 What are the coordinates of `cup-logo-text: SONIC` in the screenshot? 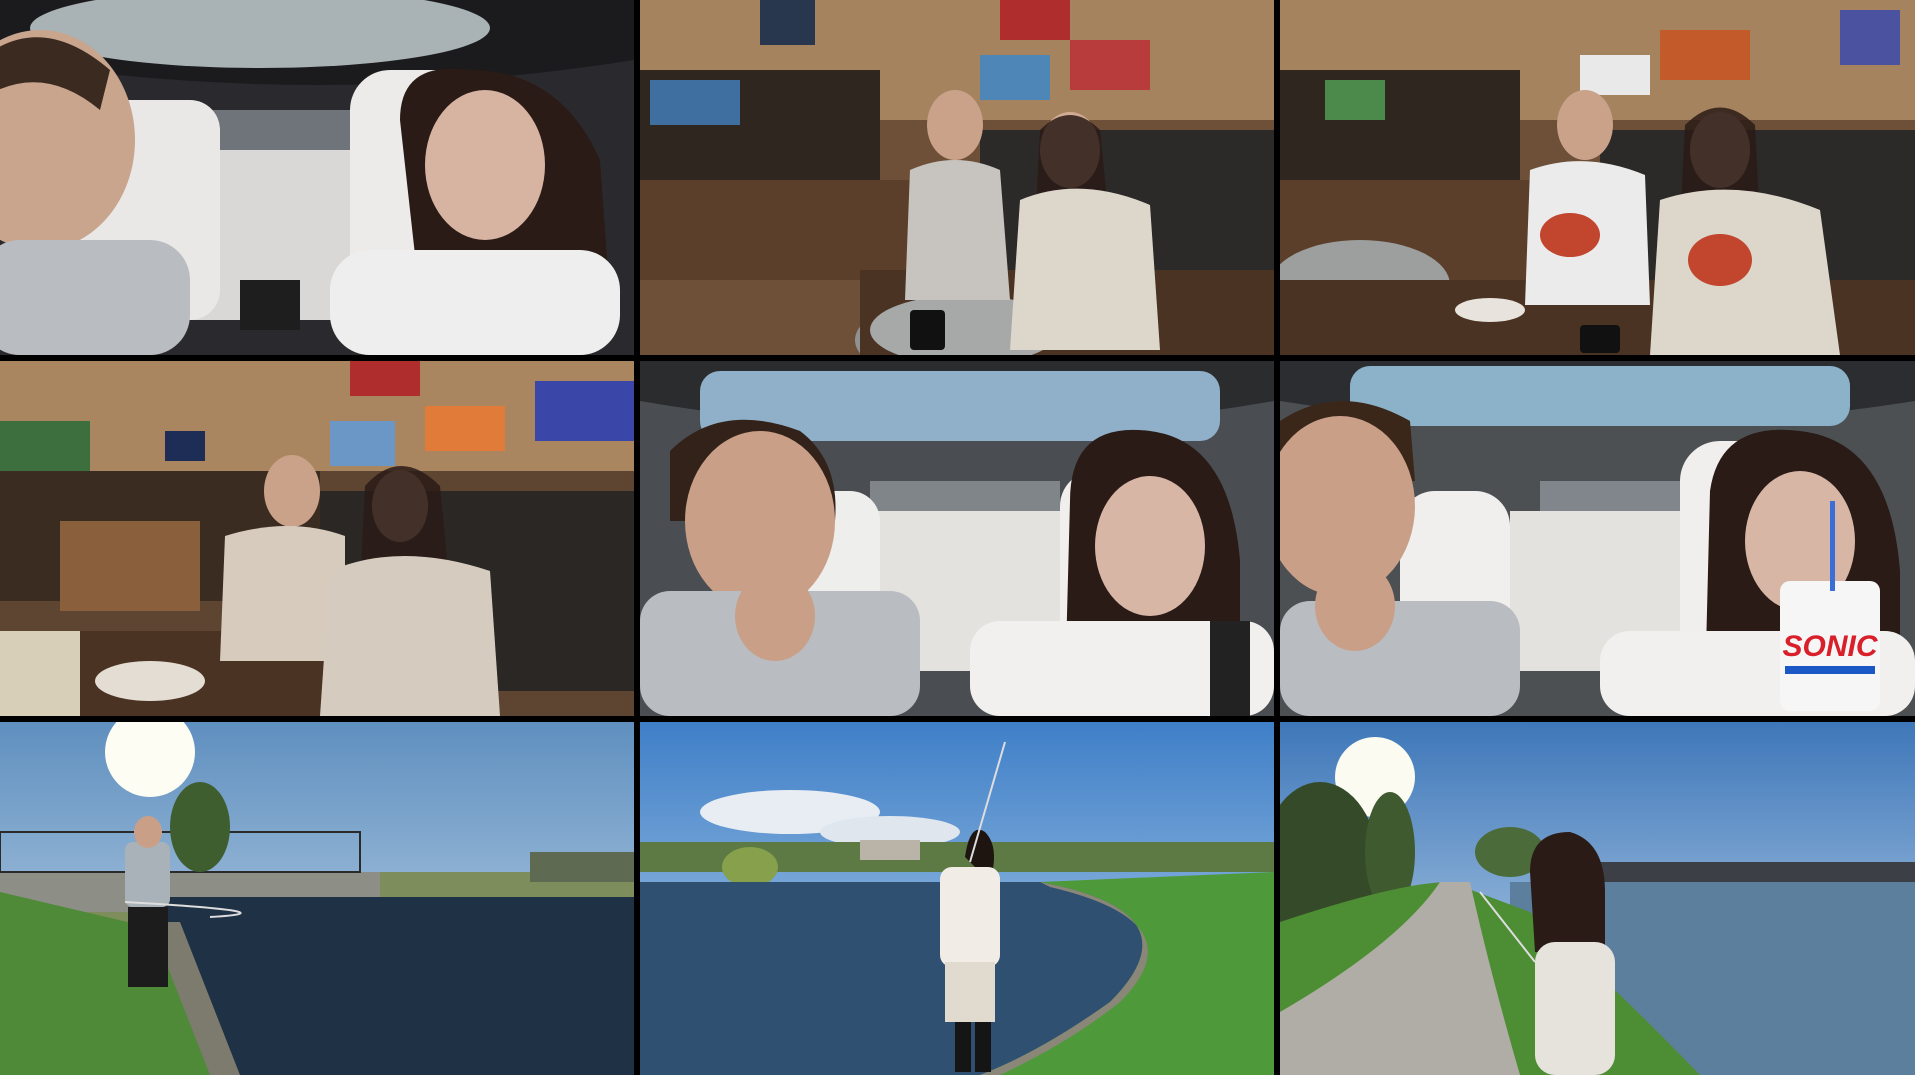 It's located at (1830, 646).